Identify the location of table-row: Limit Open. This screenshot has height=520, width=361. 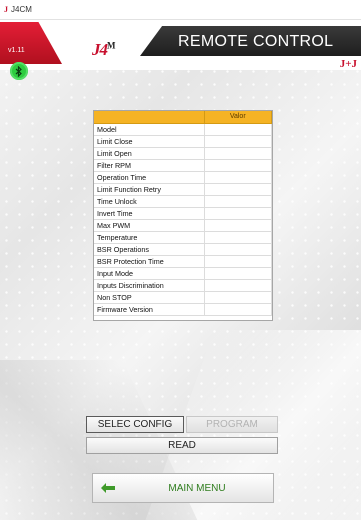
(183, 153).